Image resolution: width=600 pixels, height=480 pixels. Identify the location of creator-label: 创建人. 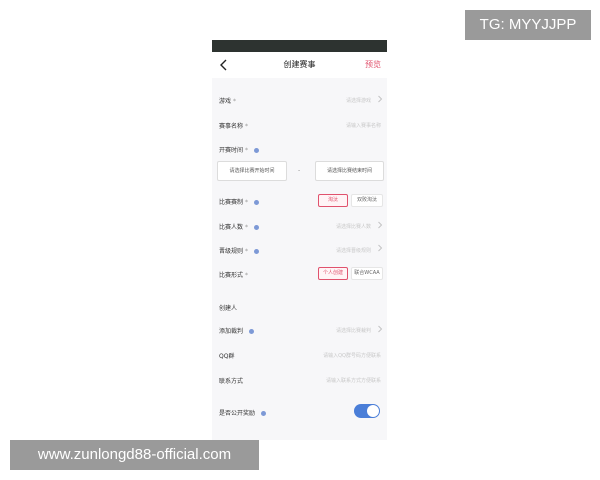
(228, 308).